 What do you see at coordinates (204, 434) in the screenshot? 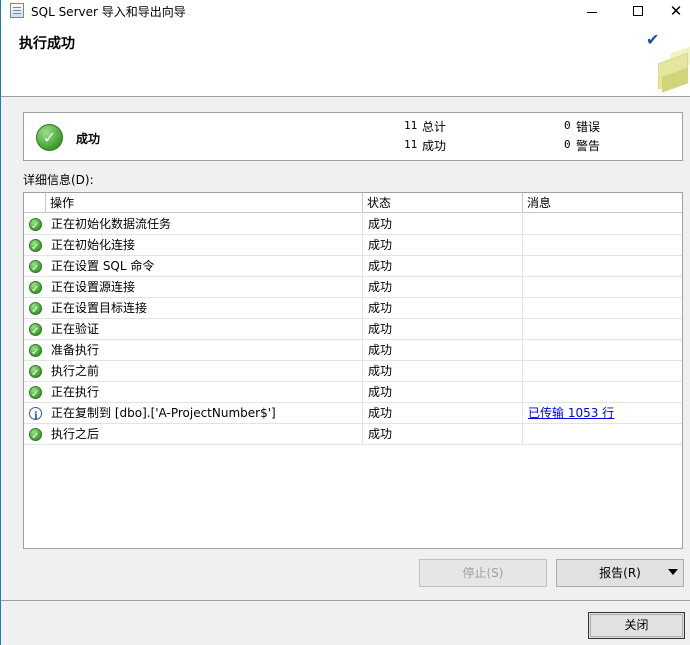
I see `action-cell: 执行之后` at bounding box center [204, 434].